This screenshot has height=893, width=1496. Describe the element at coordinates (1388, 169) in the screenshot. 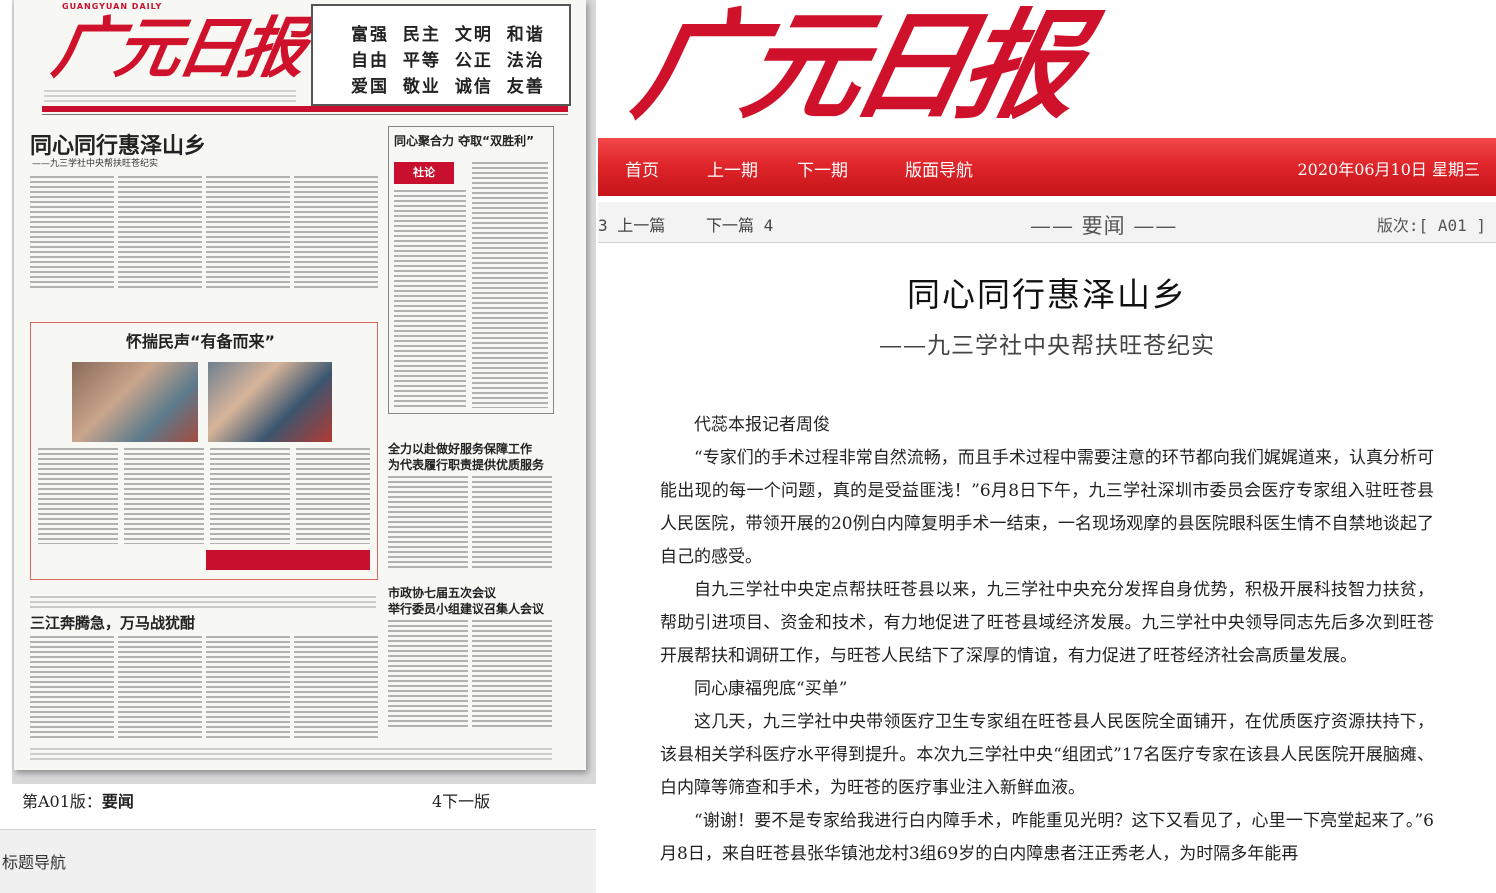

I see `issue-date: 2020年06月10日 星期三` at that location.